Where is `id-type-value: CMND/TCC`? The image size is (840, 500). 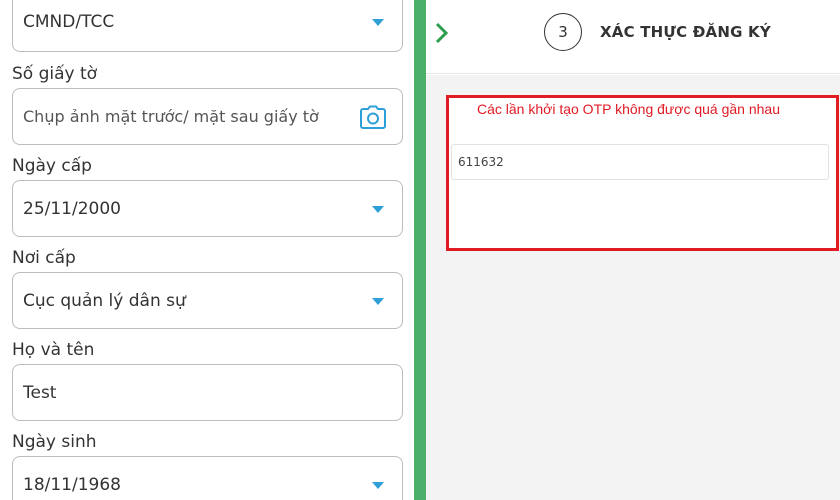 id-type-value: CMND/TCC is located at coordinates (69, 22).